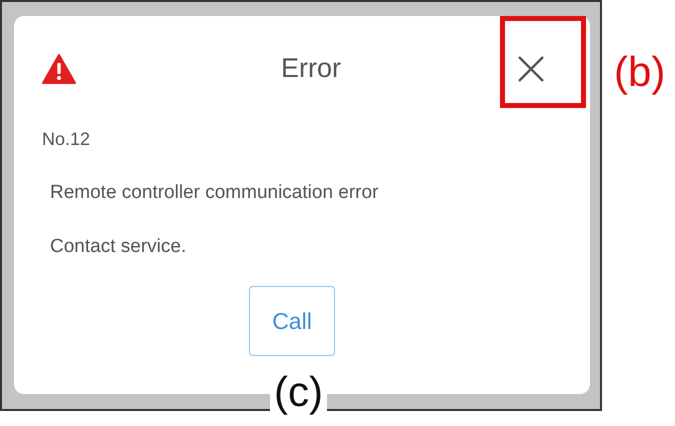  I want to click on close-icon, so click(531, 69).